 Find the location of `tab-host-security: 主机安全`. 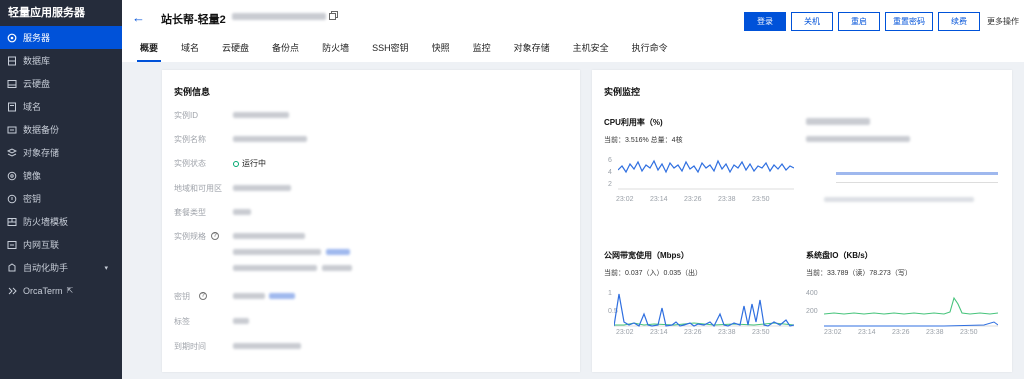

tab-host-security: 主机安全 is located at coordinates (591, 50).